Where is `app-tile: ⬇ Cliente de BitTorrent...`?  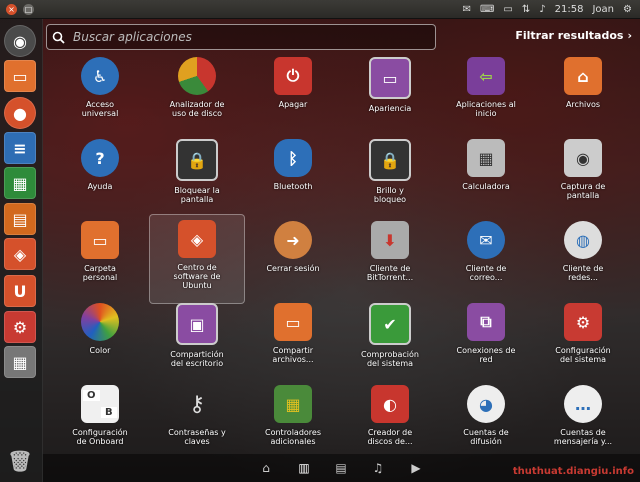
app-tile: ⬇ Cliente de BitTorrent... is located at coordinates (390, 259).